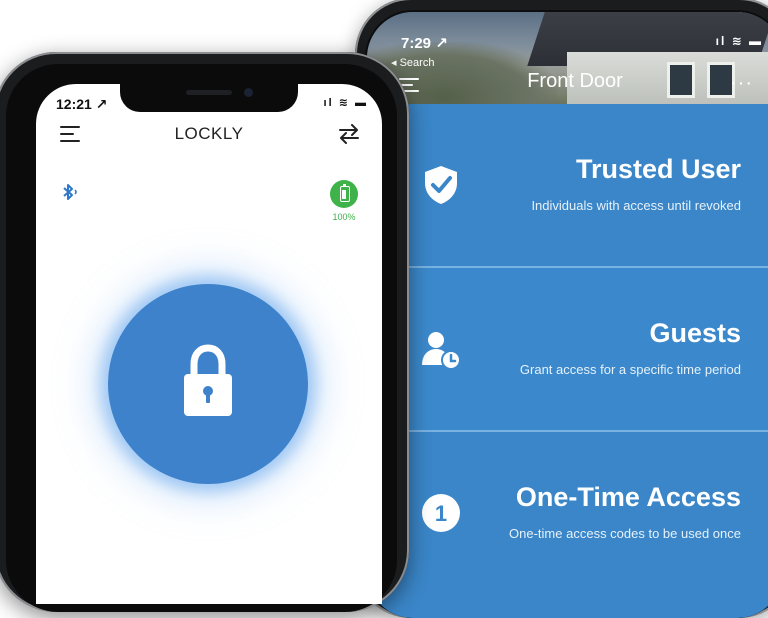 Image resolution: width=768 pixels, height=618 pixels. I want to click on notch-speaker, so click(209, 92).